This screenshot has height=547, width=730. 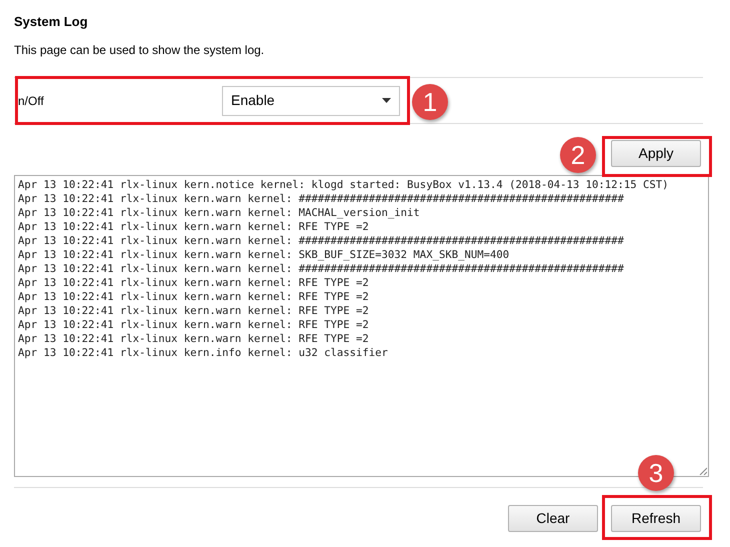 I want to click on step-number-badge: 1, so click(x=430, y=102).